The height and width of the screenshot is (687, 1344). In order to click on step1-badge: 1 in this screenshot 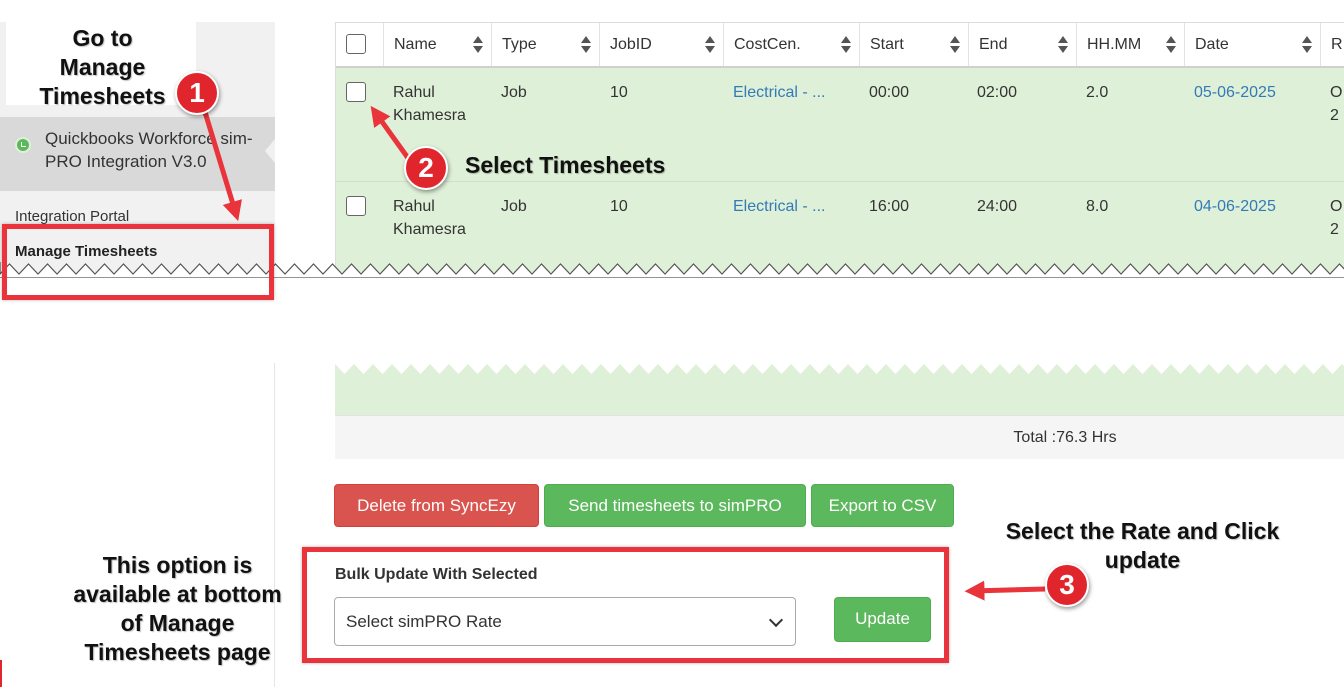, I will do `click(197, 93)`.